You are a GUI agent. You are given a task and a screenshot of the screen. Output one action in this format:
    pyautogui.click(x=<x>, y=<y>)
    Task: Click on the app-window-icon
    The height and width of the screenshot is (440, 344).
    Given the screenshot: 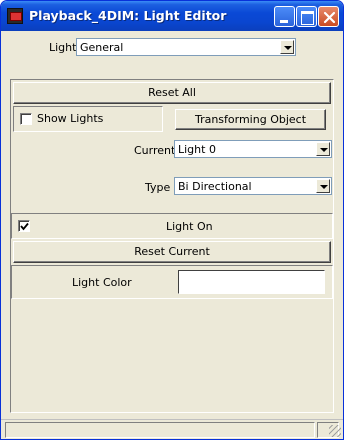 What is the action you would take?
    pyautogui.click(x=15, y=16)
    